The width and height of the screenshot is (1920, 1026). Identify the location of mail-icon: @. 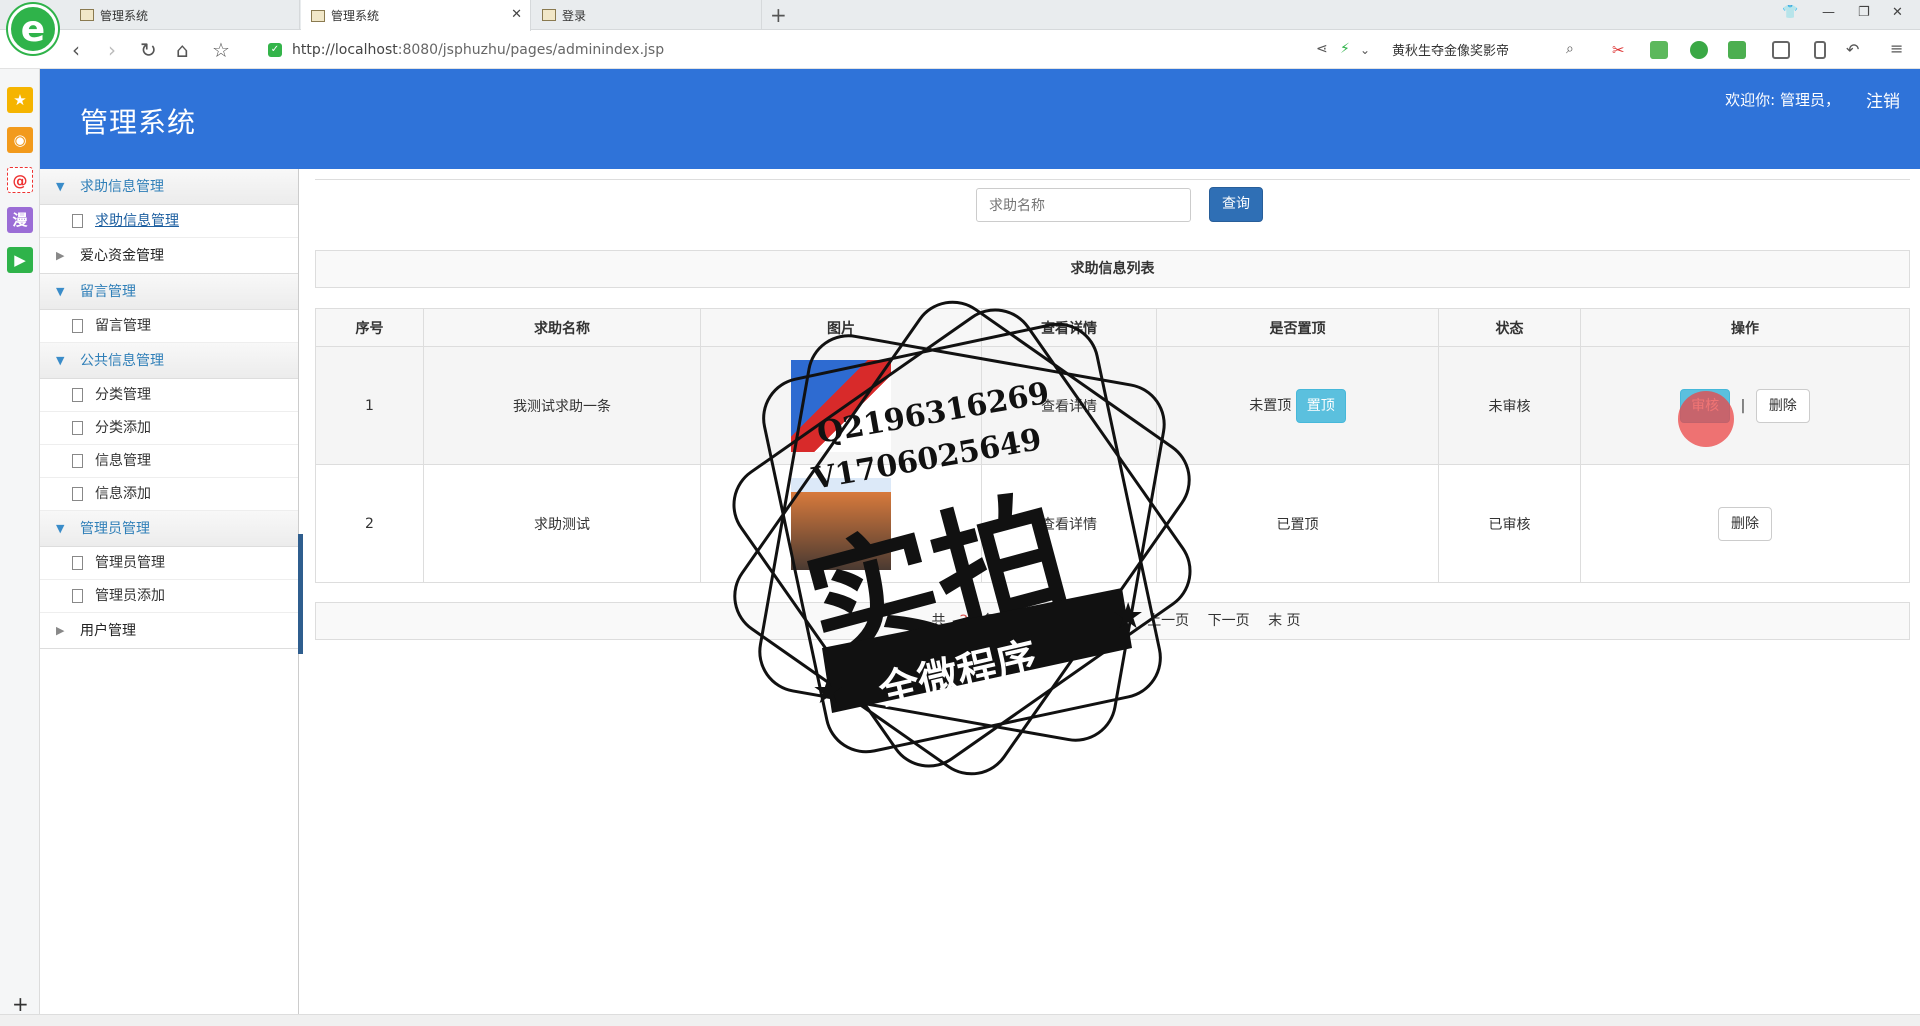
(20, 180).